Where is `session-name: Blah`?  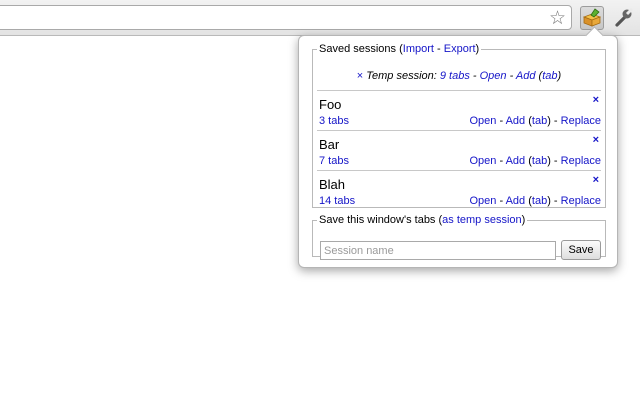
session-name: Blah is located at coordinates (332, 184).